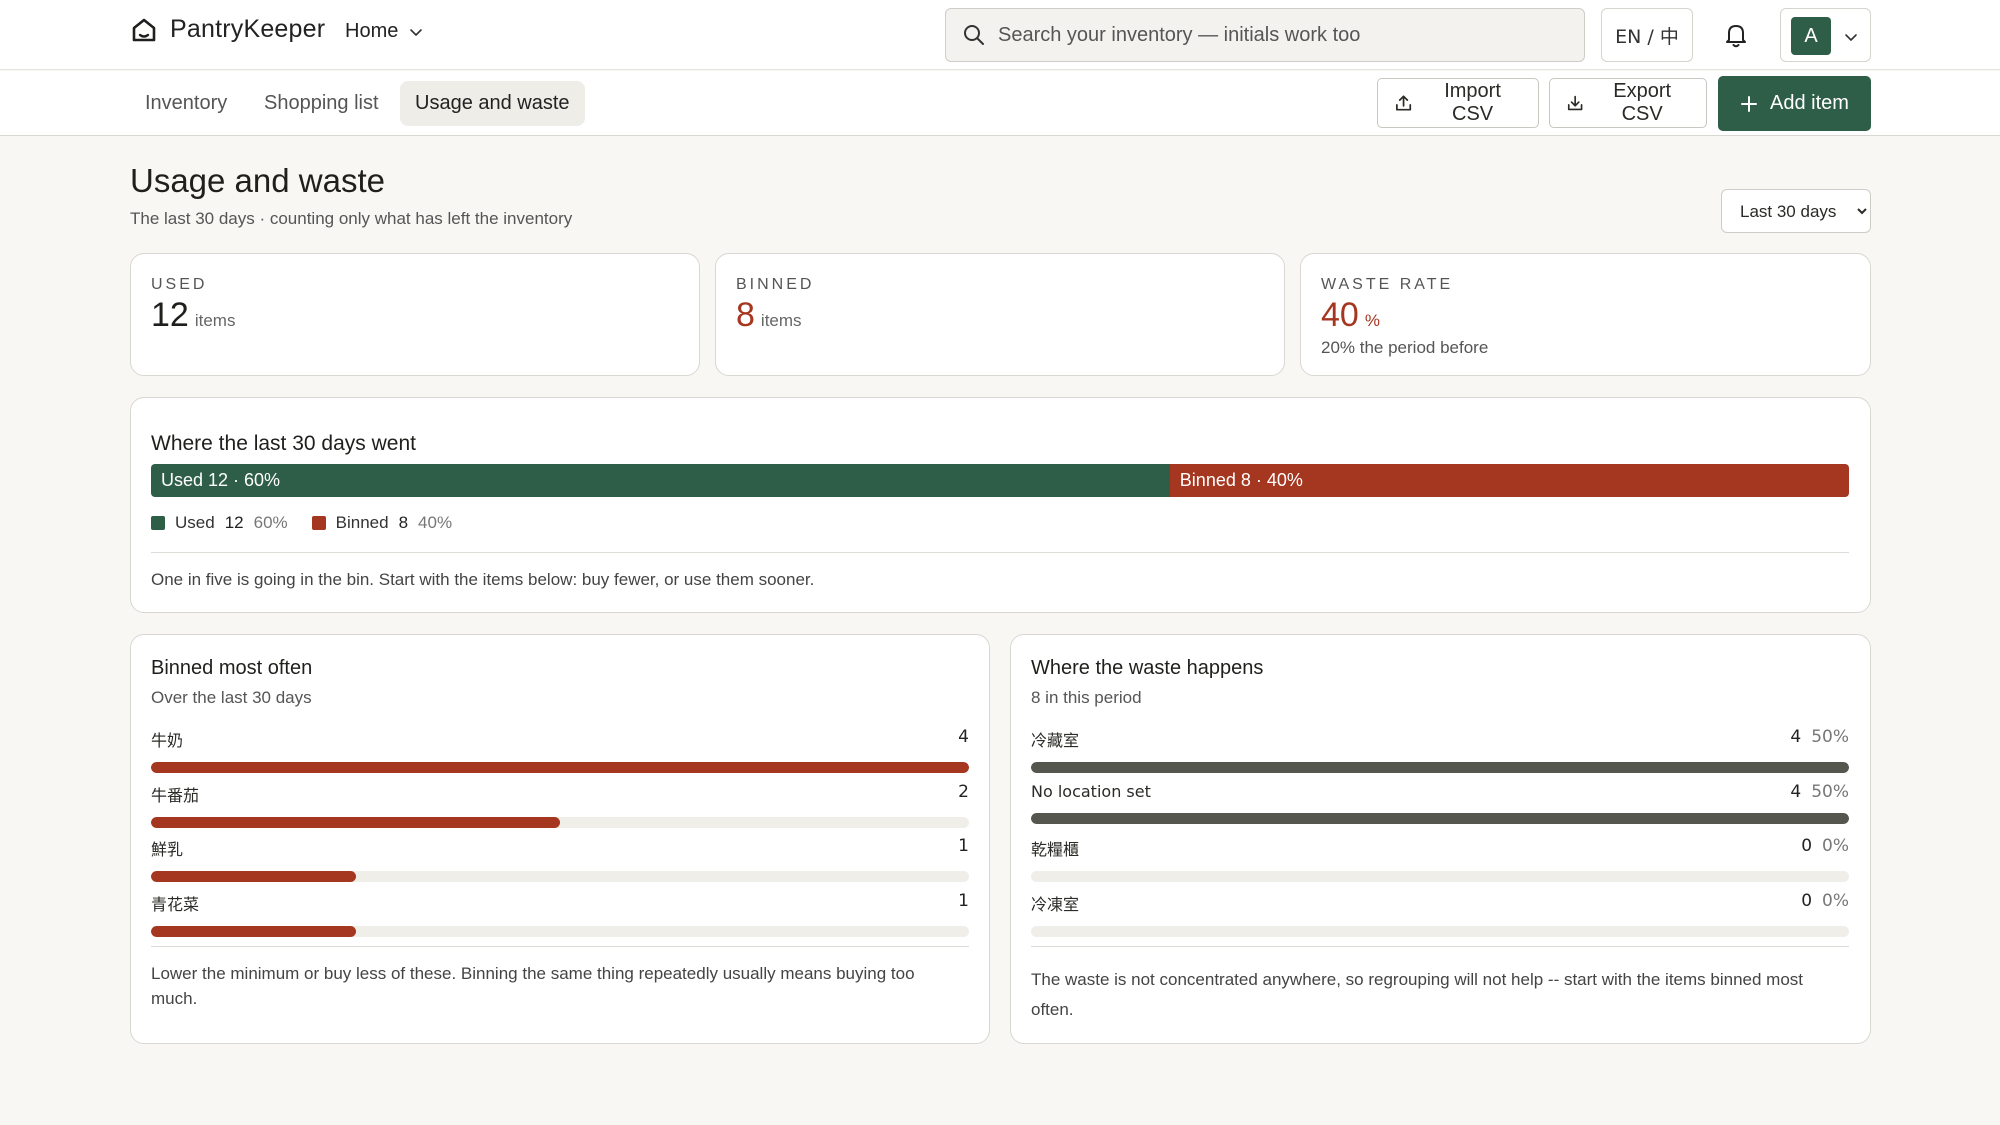 The image size is (2000, 1125). I want to click on brand: PantryKeeper, so click(227, 29).